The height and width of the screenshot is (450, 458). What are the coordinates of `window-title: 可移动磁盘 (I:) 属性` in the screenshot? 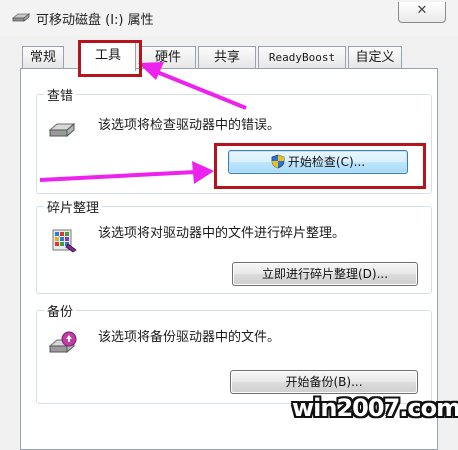 It's located at (95, 20).